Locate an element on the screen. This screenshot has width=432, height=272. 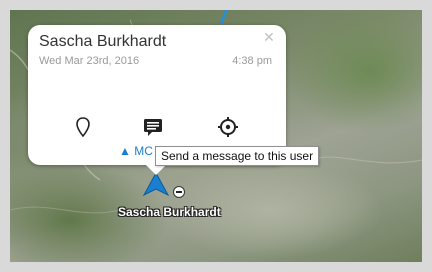
tooltip-text: Send a message to this user is located at coordinates (237, 156).